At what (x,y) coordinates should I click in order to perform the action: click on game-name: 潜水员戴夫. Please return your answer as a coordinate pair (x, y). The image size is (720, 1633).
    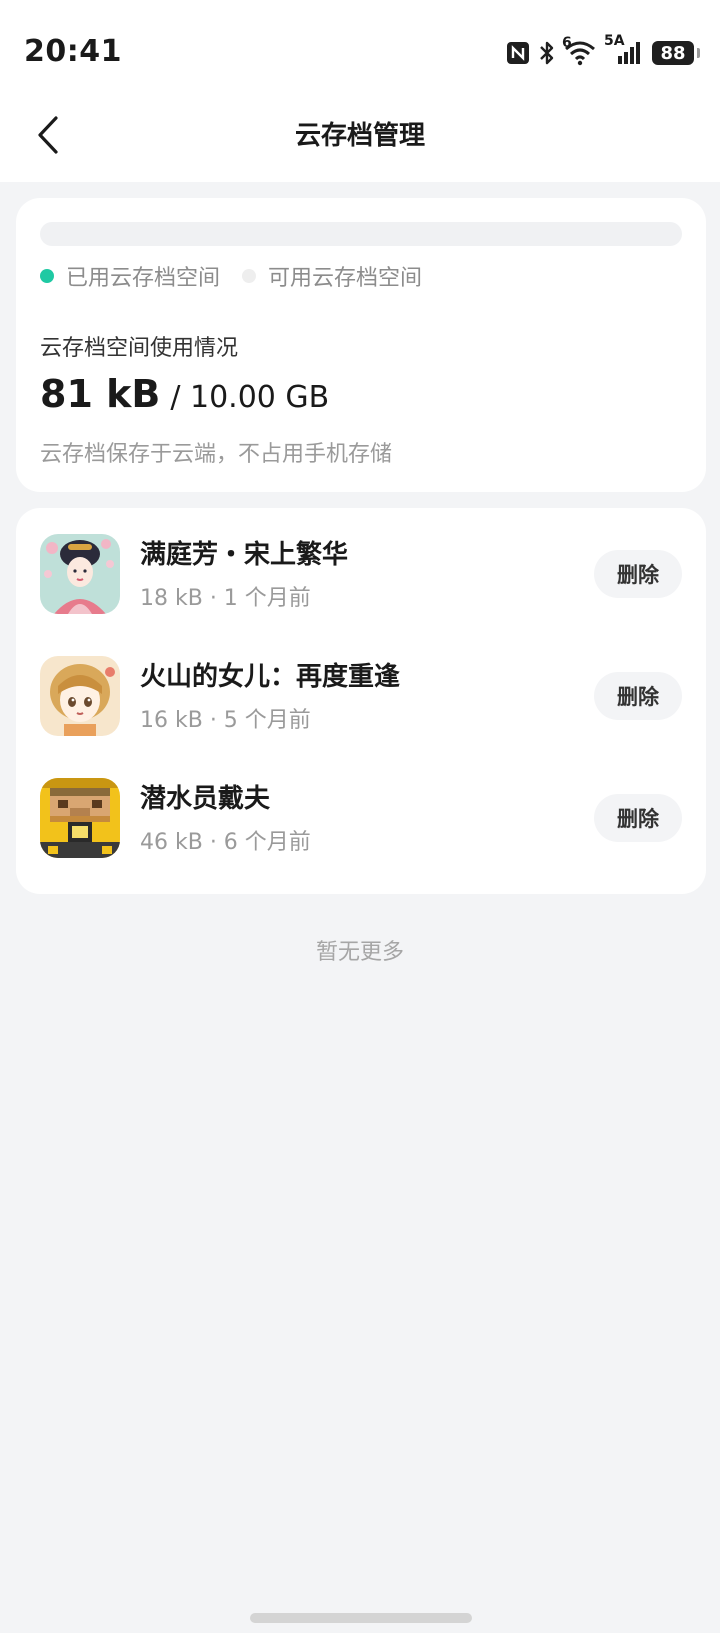
    Looking at the image, I should click on (205, 799).